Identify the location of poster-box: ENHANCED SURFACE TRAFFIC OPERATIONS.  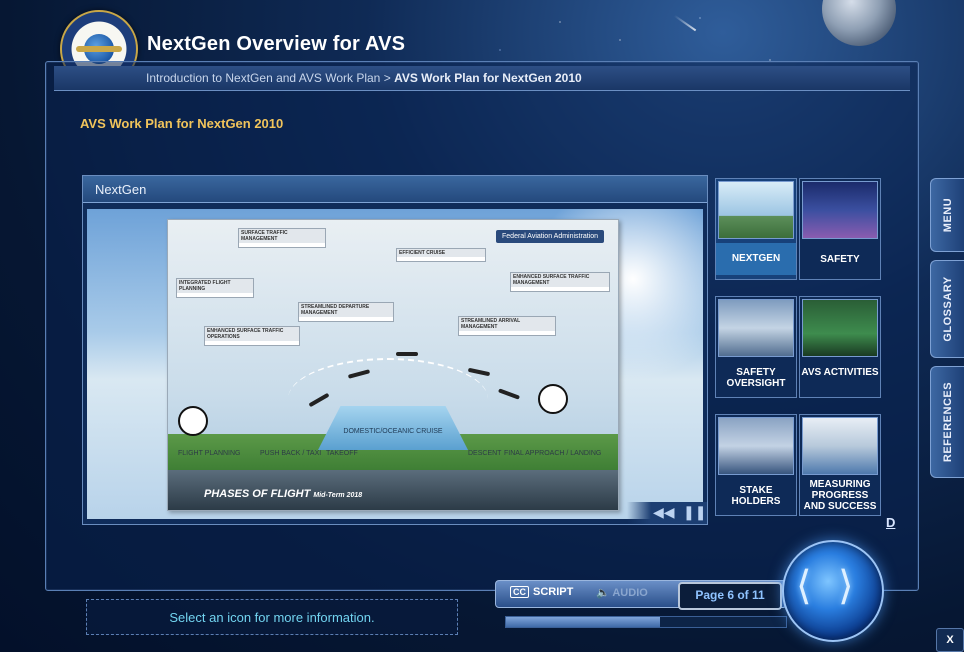
(252, 336).